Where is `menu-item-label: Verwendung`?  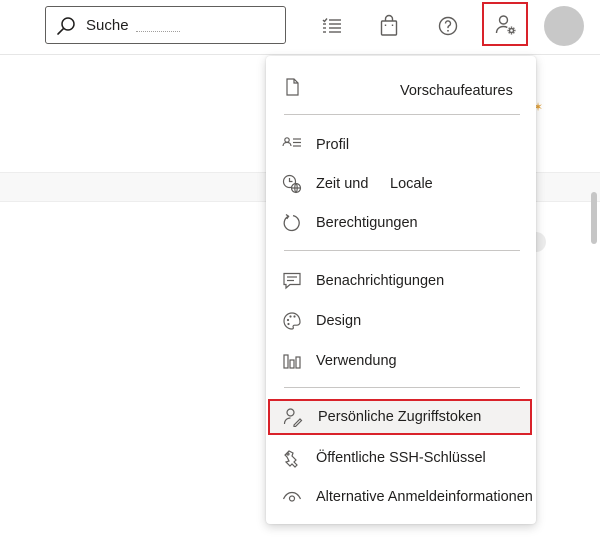 menu-item-label: Verwendung is located at coordinates (356, 361).